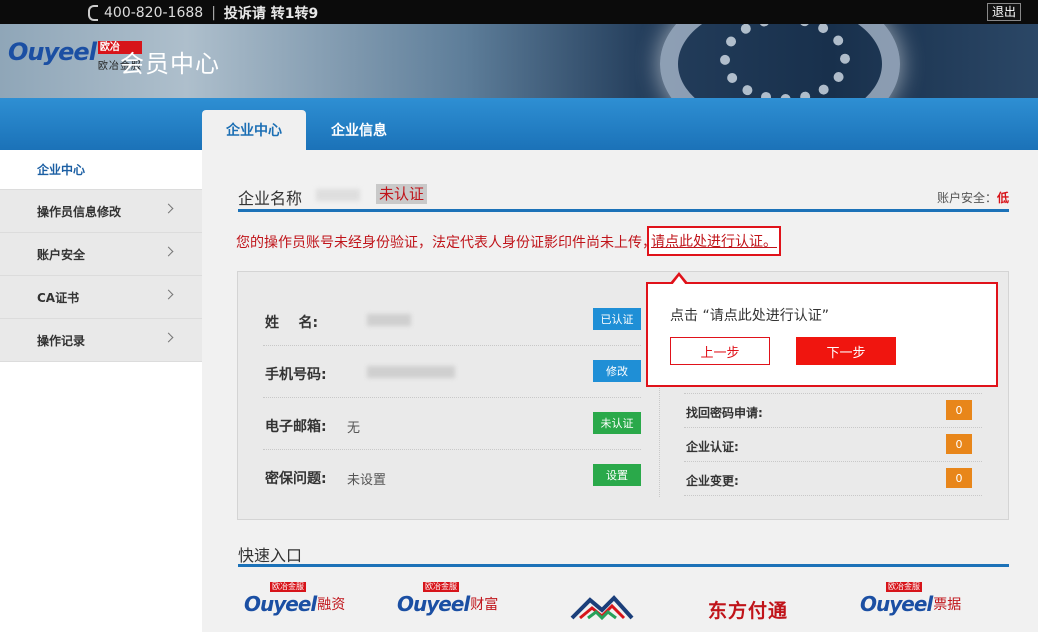  Describe the element at coordinates (966, 198) in the screenshot. I see `safety-label: 账户安全：` at that location.